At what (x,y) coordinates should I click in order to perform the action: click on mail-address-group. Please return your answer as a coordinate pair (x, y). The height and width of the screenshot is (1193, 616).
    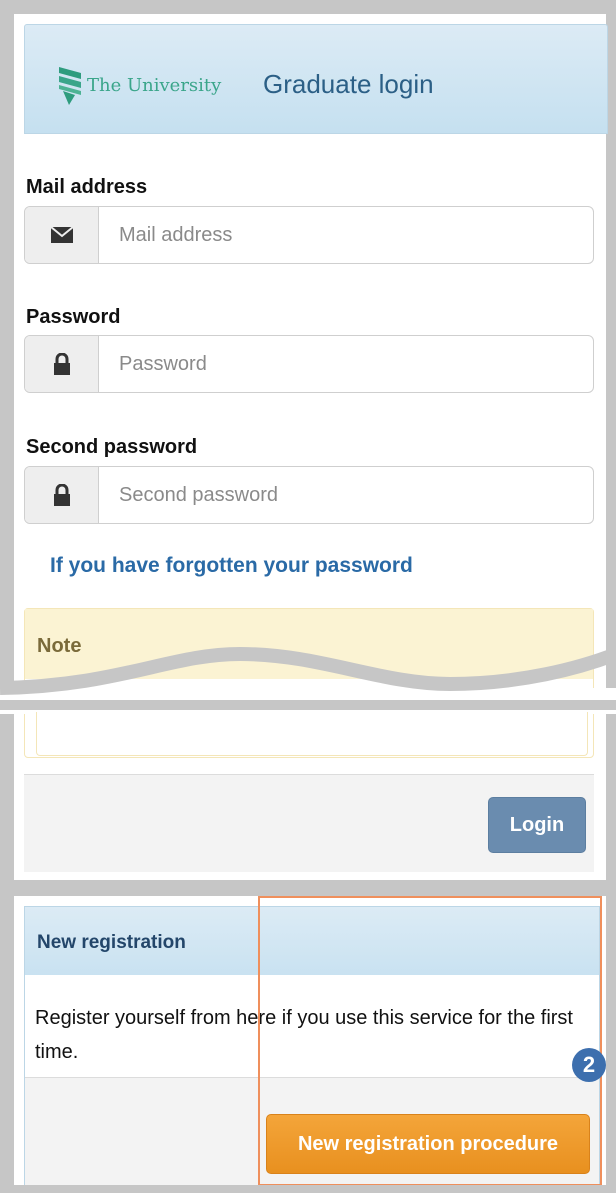
    Looking at the image, I should click on (309, 235).